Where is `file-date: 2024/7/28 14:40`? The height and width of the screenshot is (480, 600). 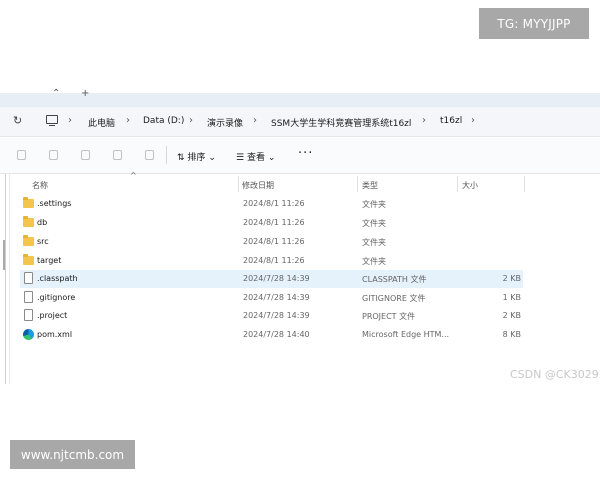 file-date: 2024/7/28 14:40 is located at coordinates (276, 334).